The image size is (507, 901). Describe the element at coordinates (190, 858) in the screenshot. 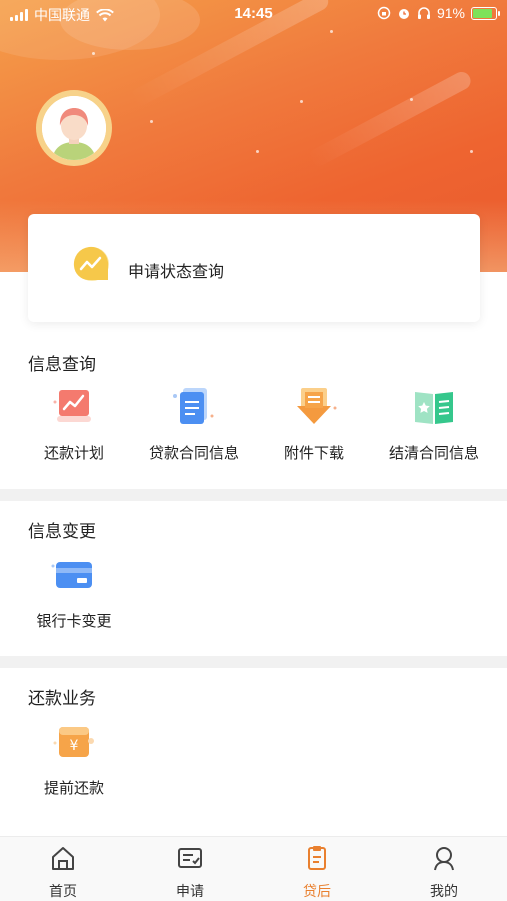

I see `apply-icon` at that location.